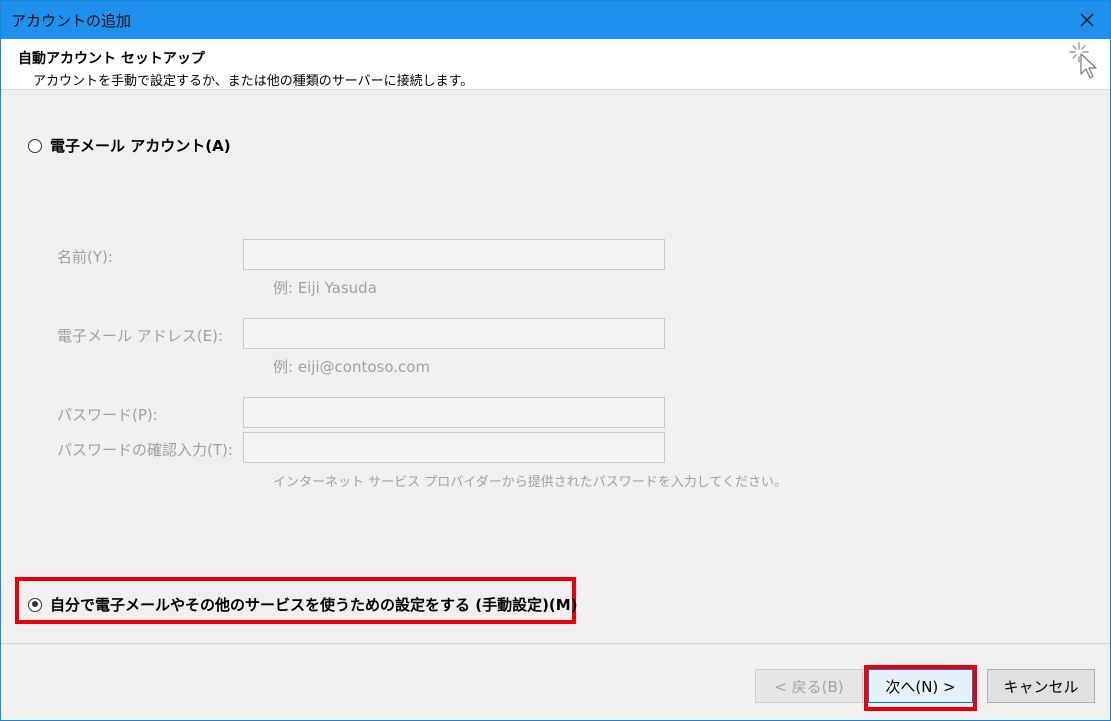 Image resolution: width=1111 pixels, height=721 pixels. I want to click on name-label: 名前(Y):, so click(85, 257).